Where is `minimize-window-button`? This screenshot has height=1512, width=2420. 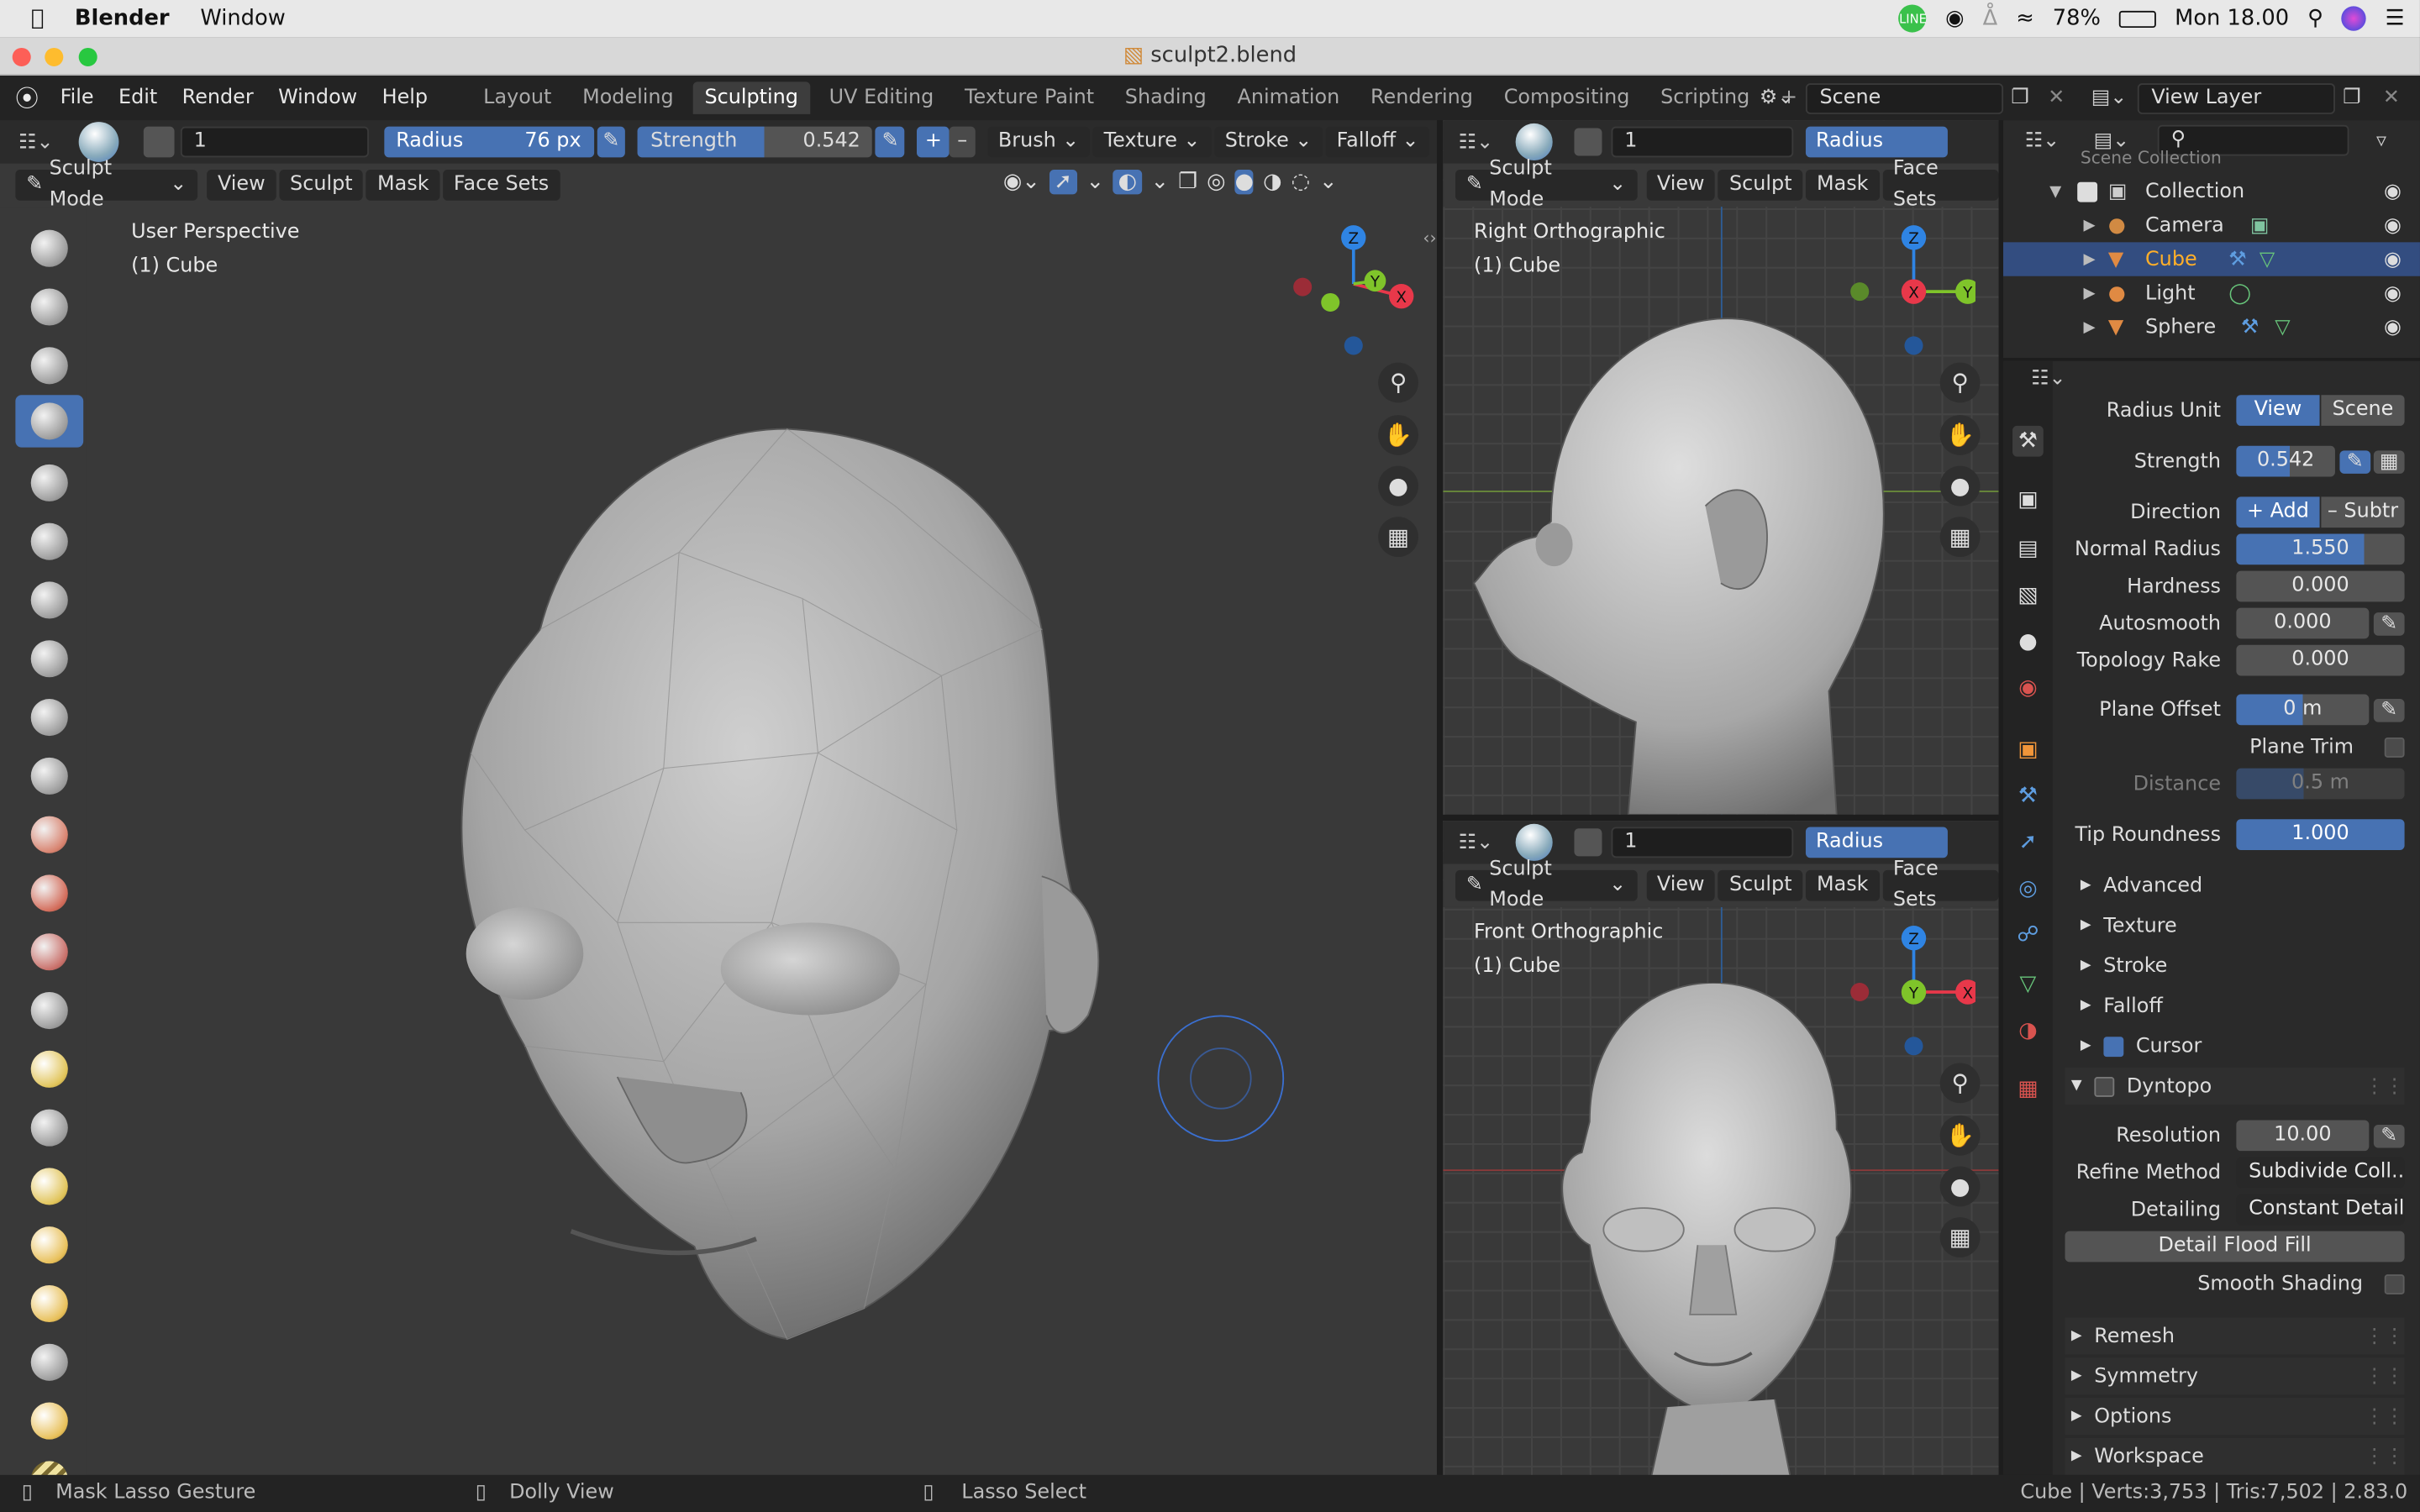 minimize-window-button is located at coordinates (54, 56).